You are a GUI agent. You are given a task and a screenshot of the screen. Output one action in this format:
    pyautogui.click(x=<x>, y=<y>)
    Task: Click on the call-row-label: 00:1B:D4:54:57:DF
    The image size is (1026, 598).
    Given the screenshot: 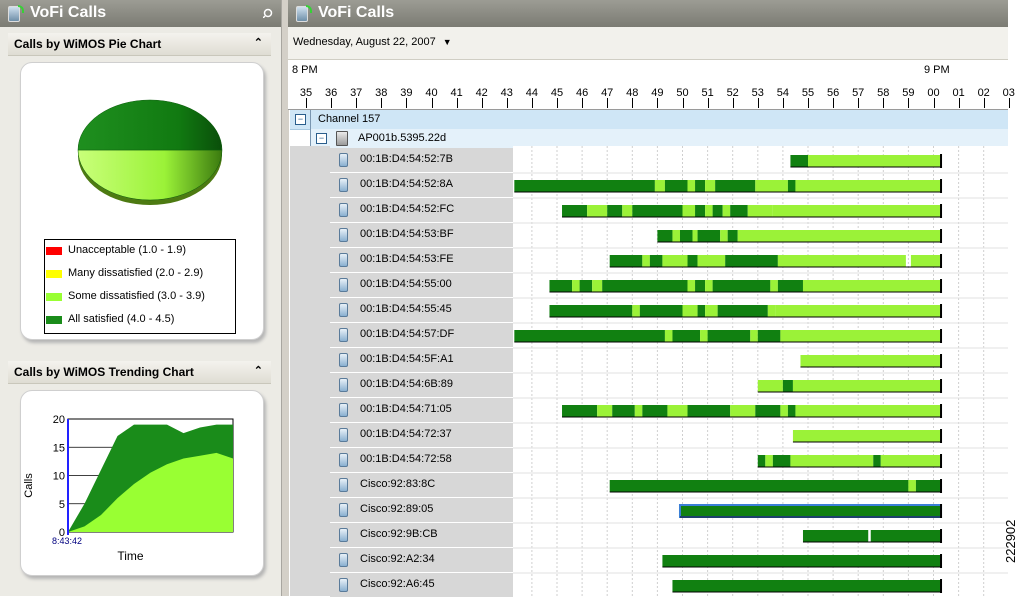 What is the action you would take?
    pyautogui.click(x=421, y=335)
    